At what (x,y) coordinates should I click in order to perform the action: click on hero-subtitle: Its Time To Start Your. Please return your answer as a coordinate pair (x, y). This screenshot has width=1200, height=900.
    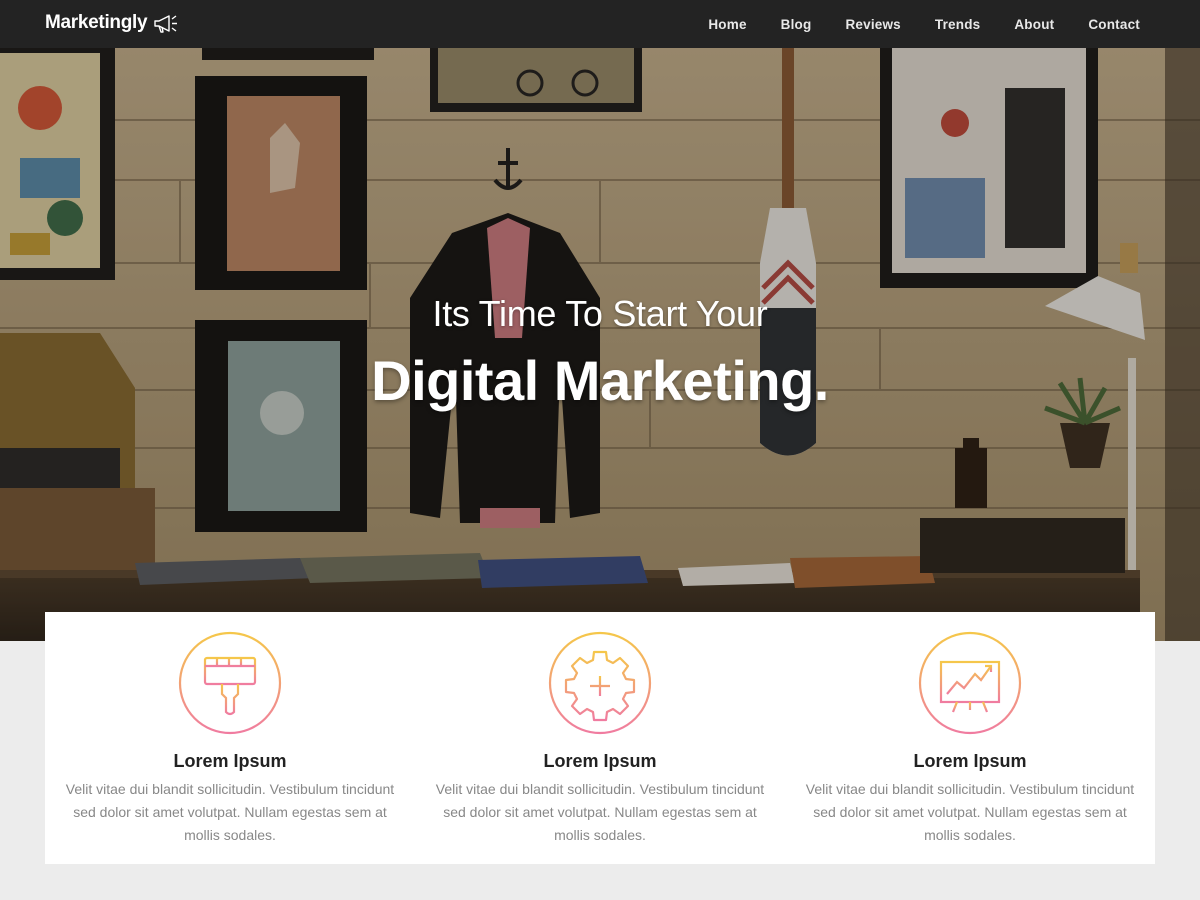
    Looking at the image, I should click on (600, 313).